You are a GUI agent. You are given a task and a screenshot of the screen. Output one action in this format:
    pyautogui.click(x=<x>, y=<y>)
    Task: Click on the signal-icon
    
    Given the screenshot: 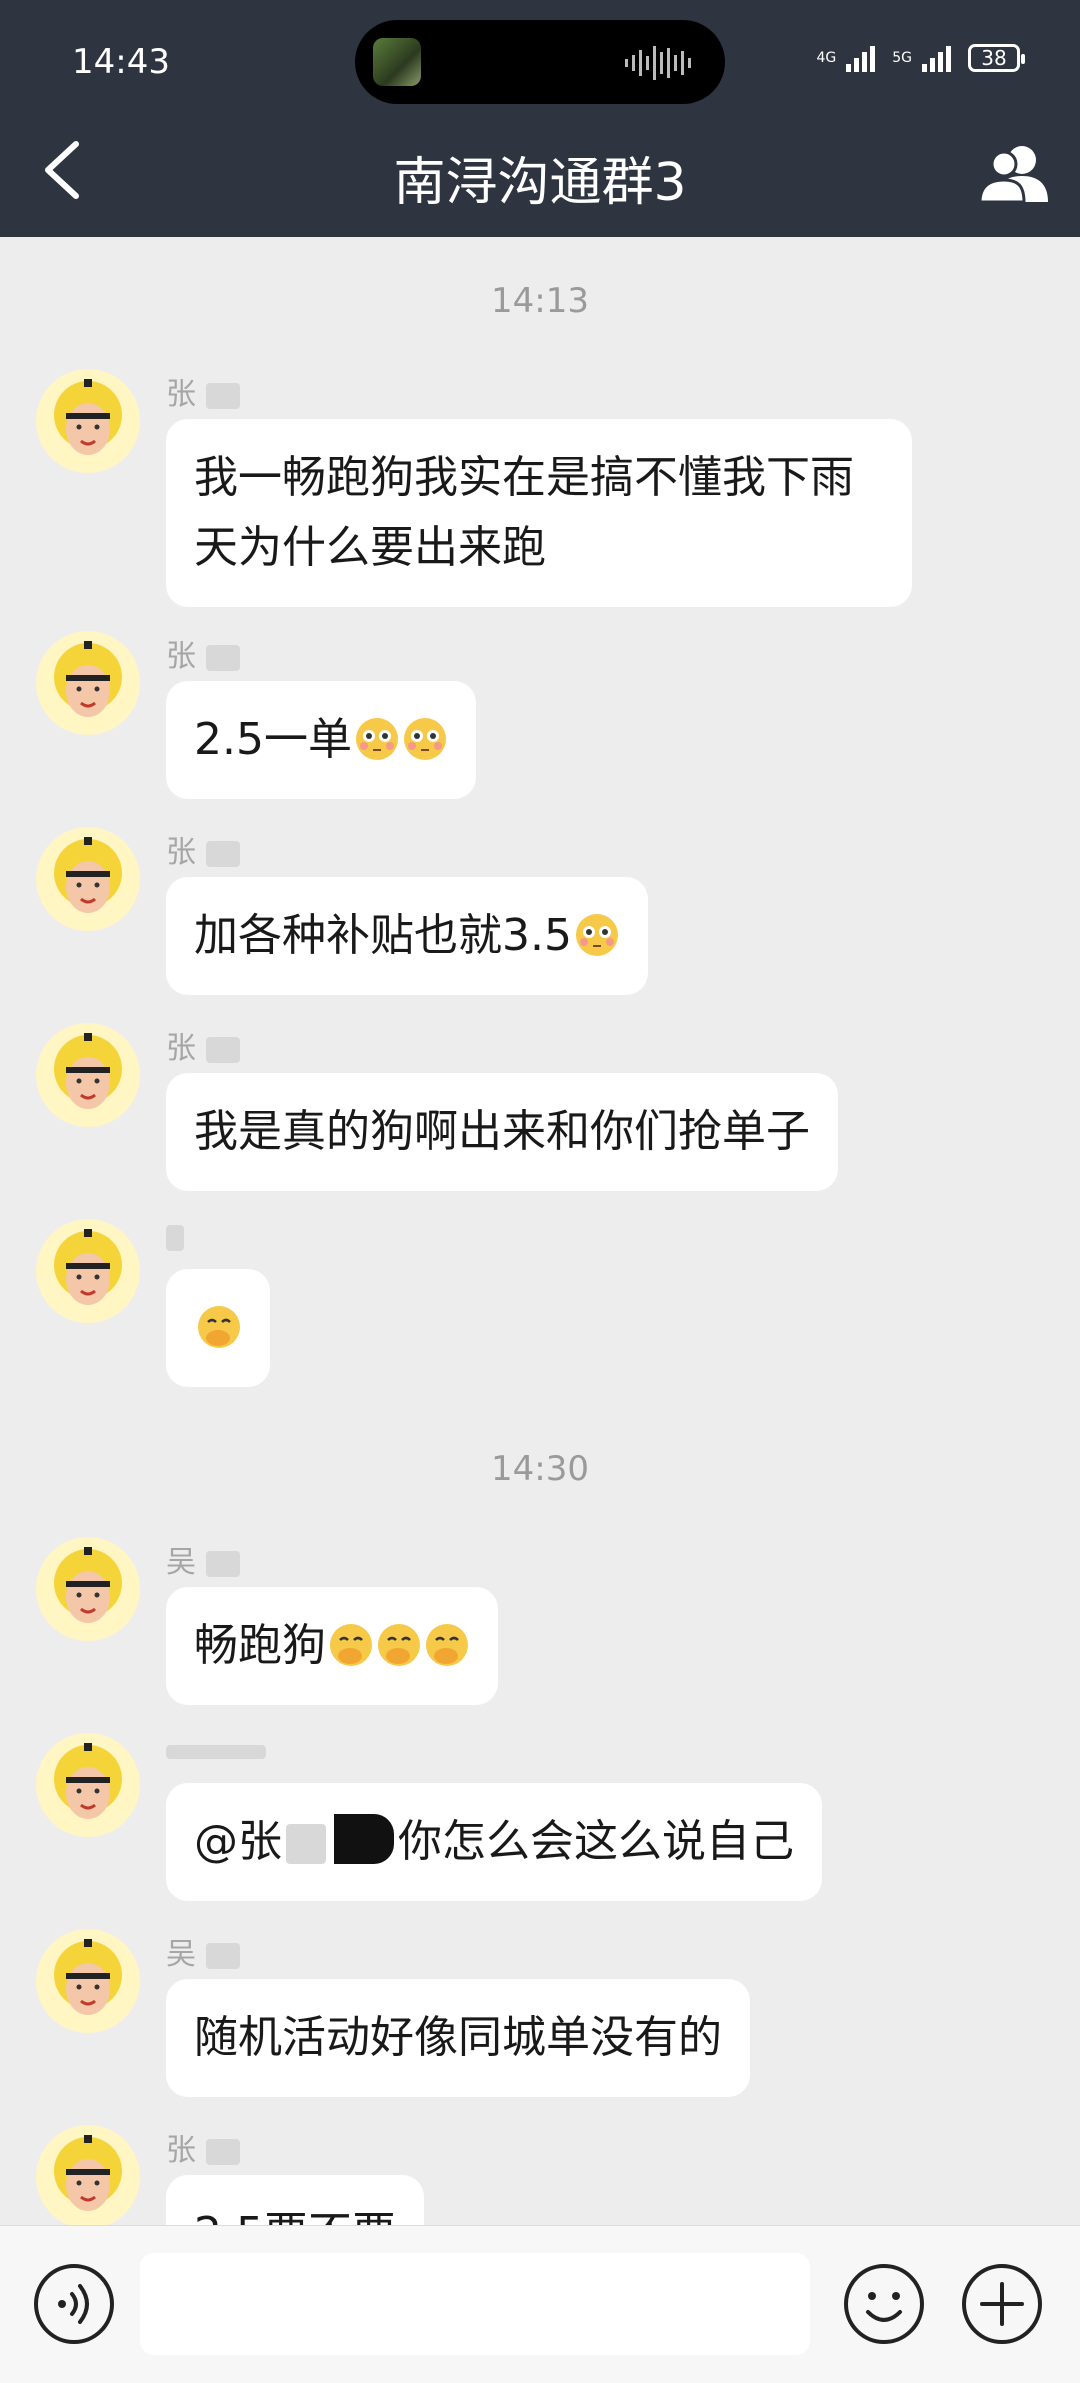 What is the action you would take?
    pyautogui.click(x=861, y=59)
    